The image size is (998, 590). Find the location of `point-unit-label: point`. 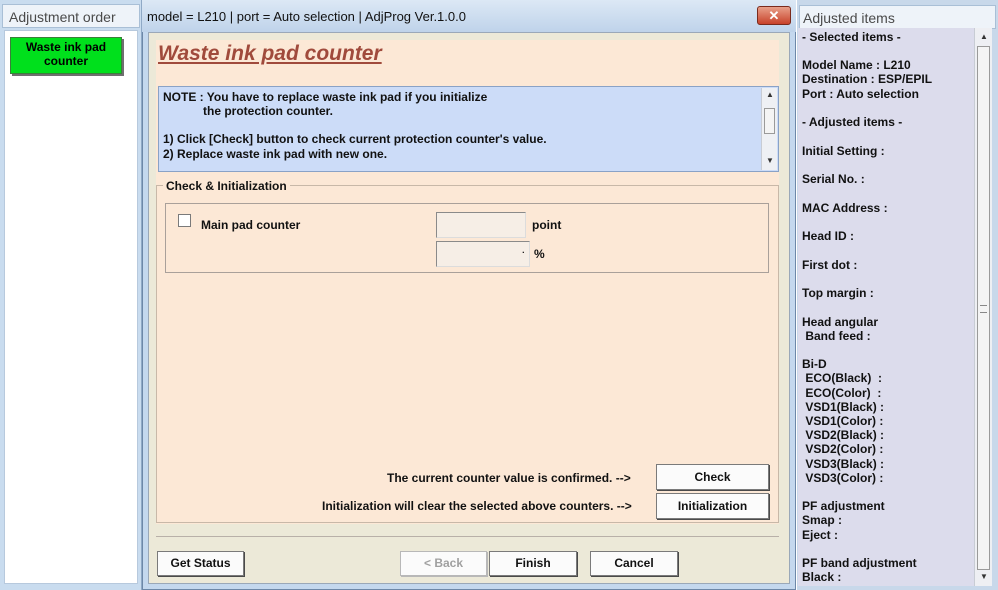

point-unit-label: point is located at coordinates (547, 225).